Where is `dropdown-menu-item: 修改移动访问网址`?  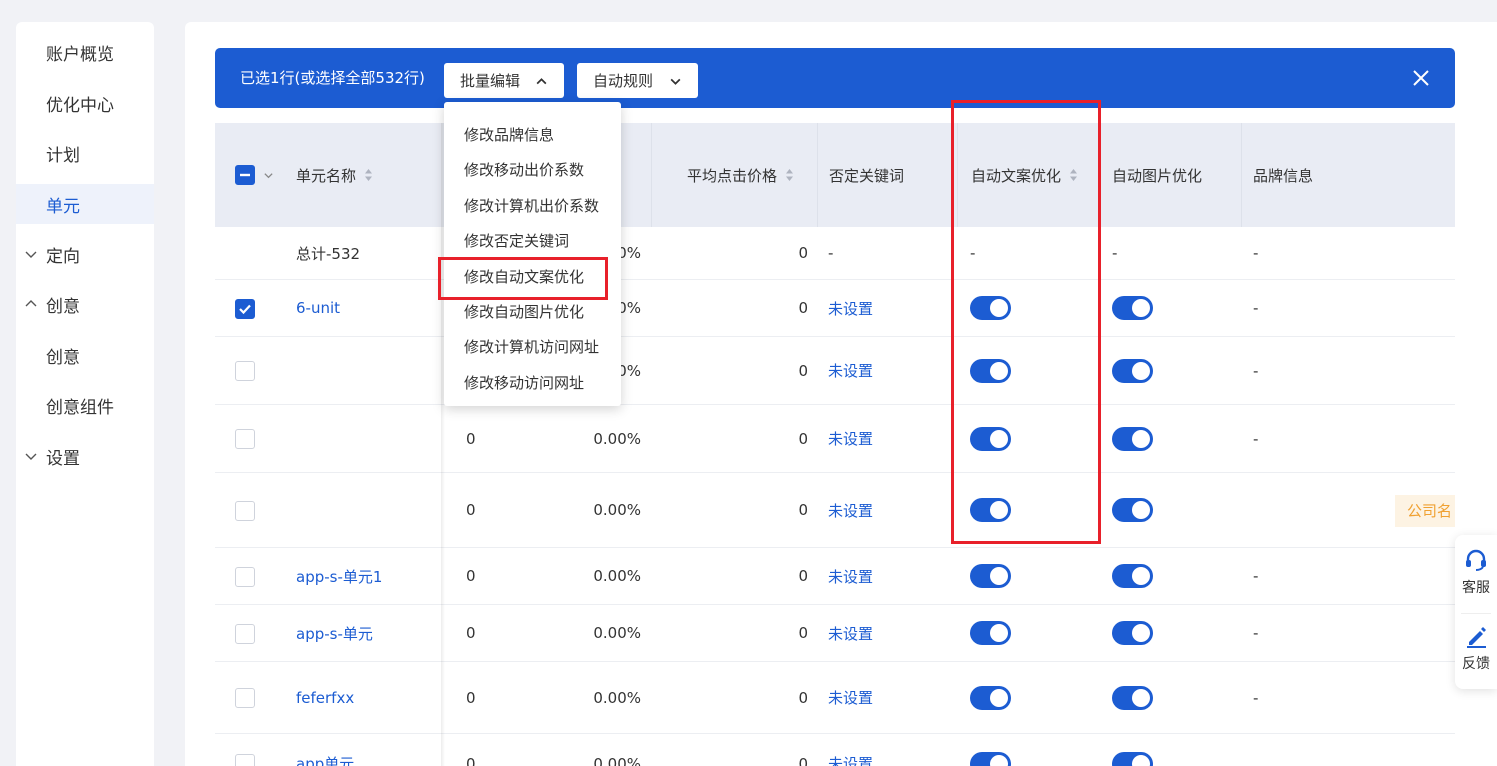
dropdown-menu-item: 修改移动访问网址 is located at coordinates (532, 383).